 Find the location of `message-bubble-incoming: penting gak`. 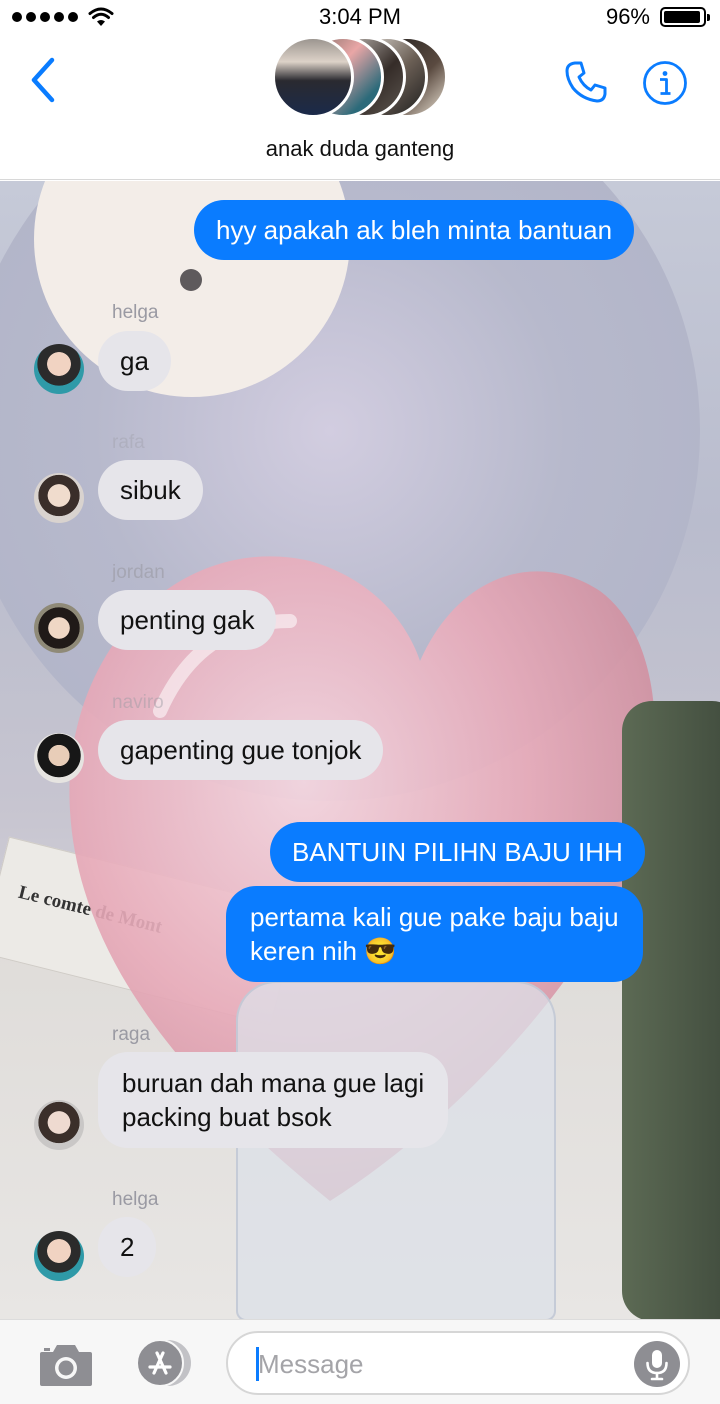

message-bubble-incoming: penting gak is located at coordinates (187, 620).